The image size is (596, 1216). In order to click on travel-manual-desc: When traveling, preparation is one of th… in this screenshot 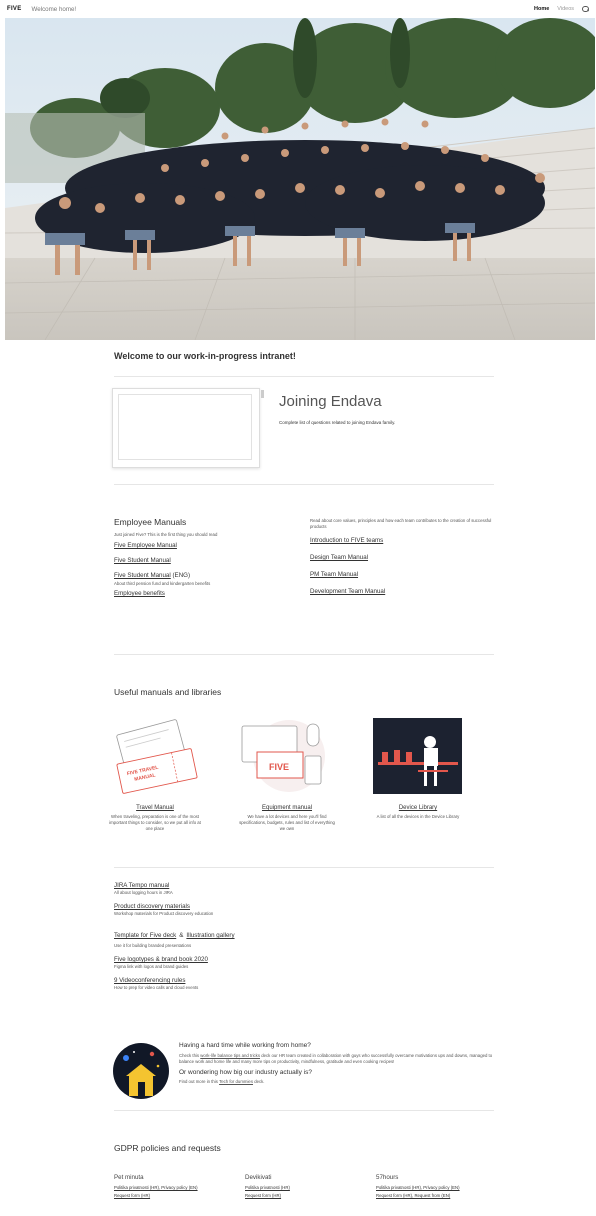, I will do `click(155, 822)`.